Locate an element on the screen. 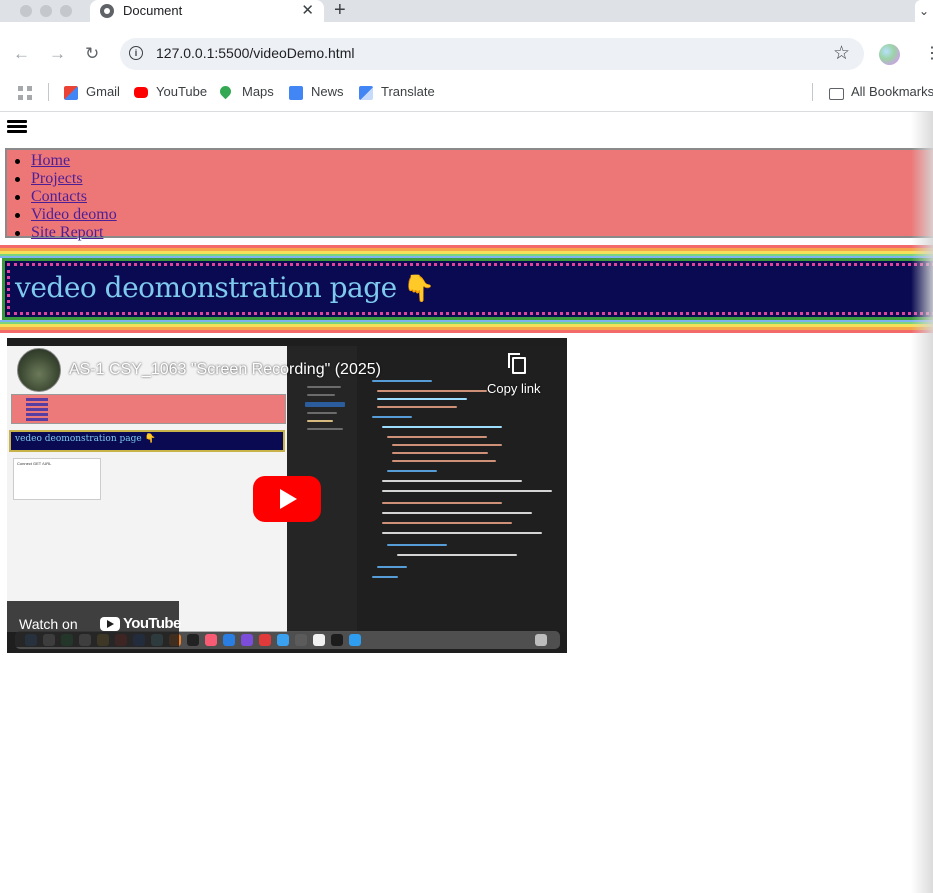 This screenshot has height=893, width=933. nav-item-projects: Projects is located at coordinates (66, 179).